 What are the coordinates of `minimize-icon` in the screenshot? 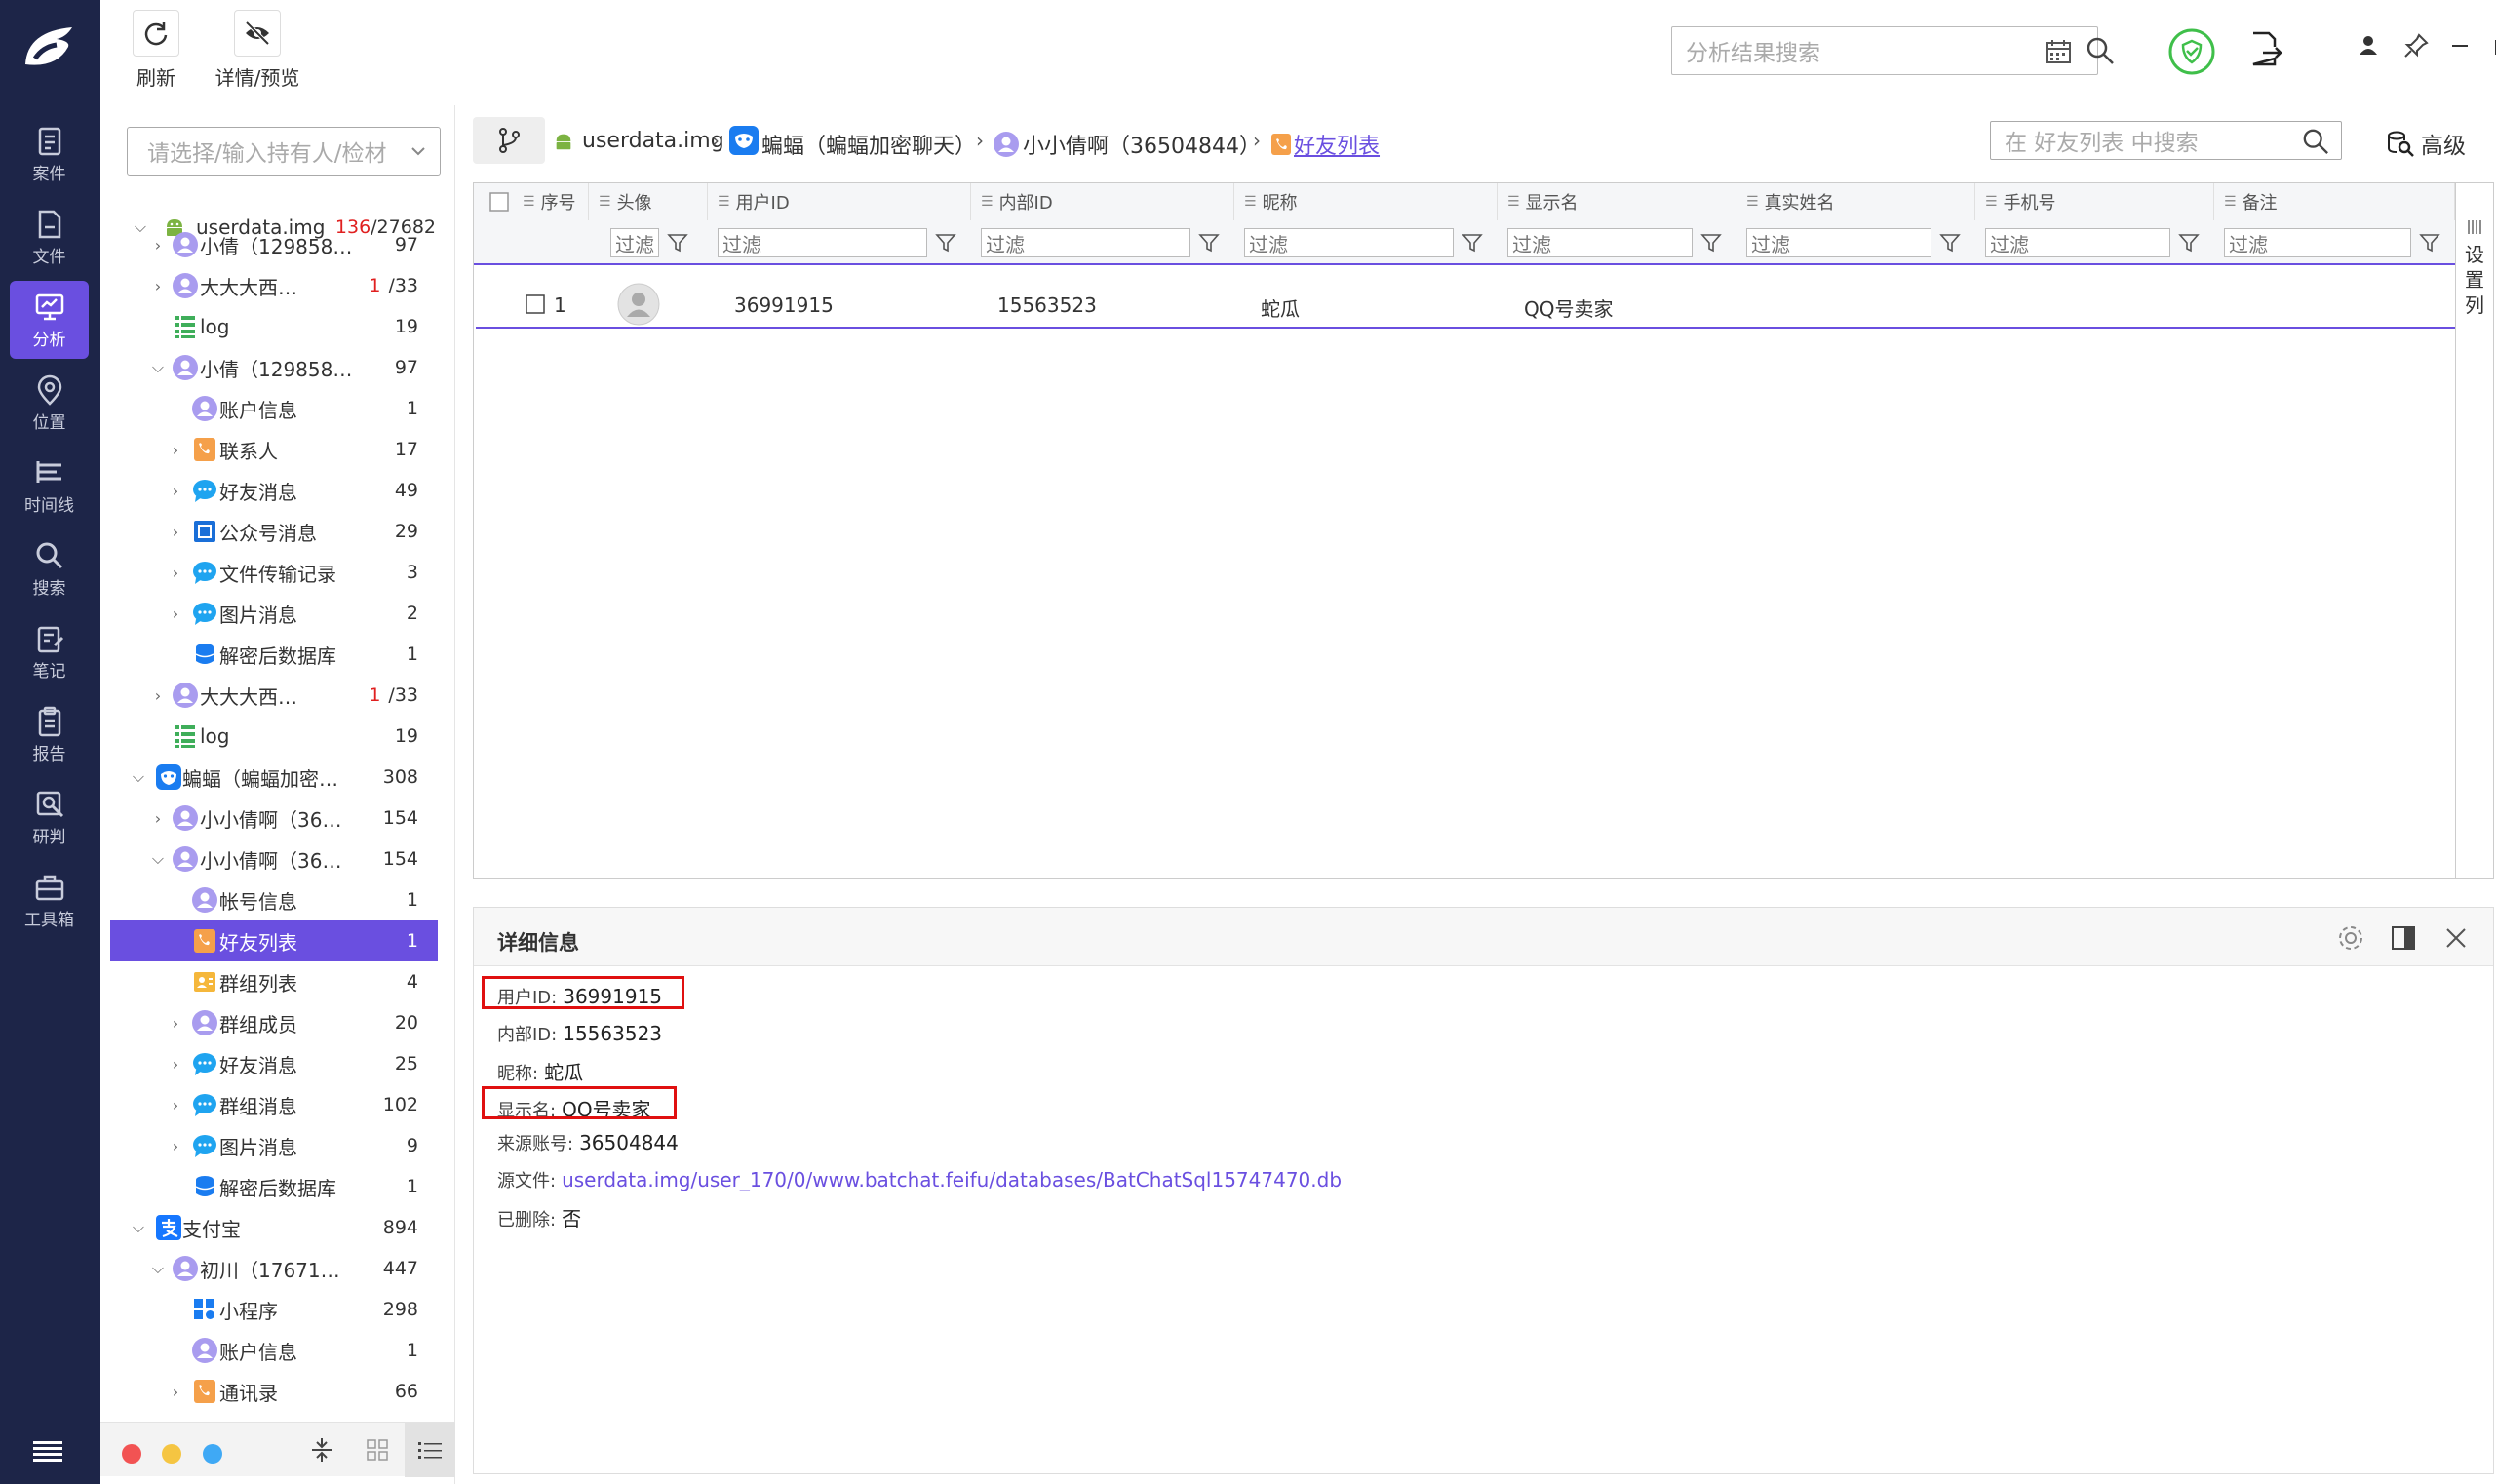 It's located at (2460, 45).